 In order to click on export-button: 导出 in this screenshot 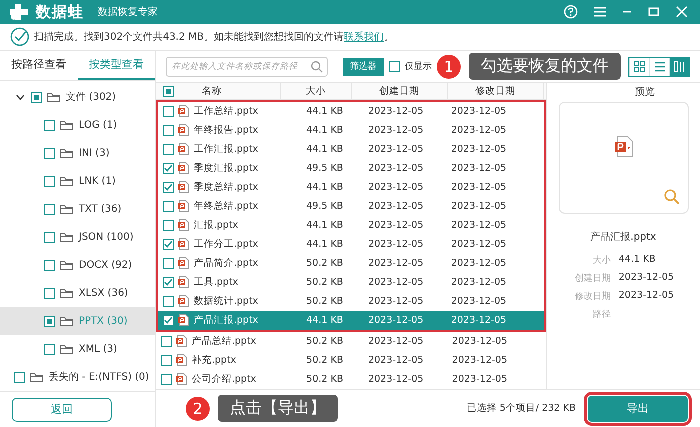, I will do `click(638, 409)`.